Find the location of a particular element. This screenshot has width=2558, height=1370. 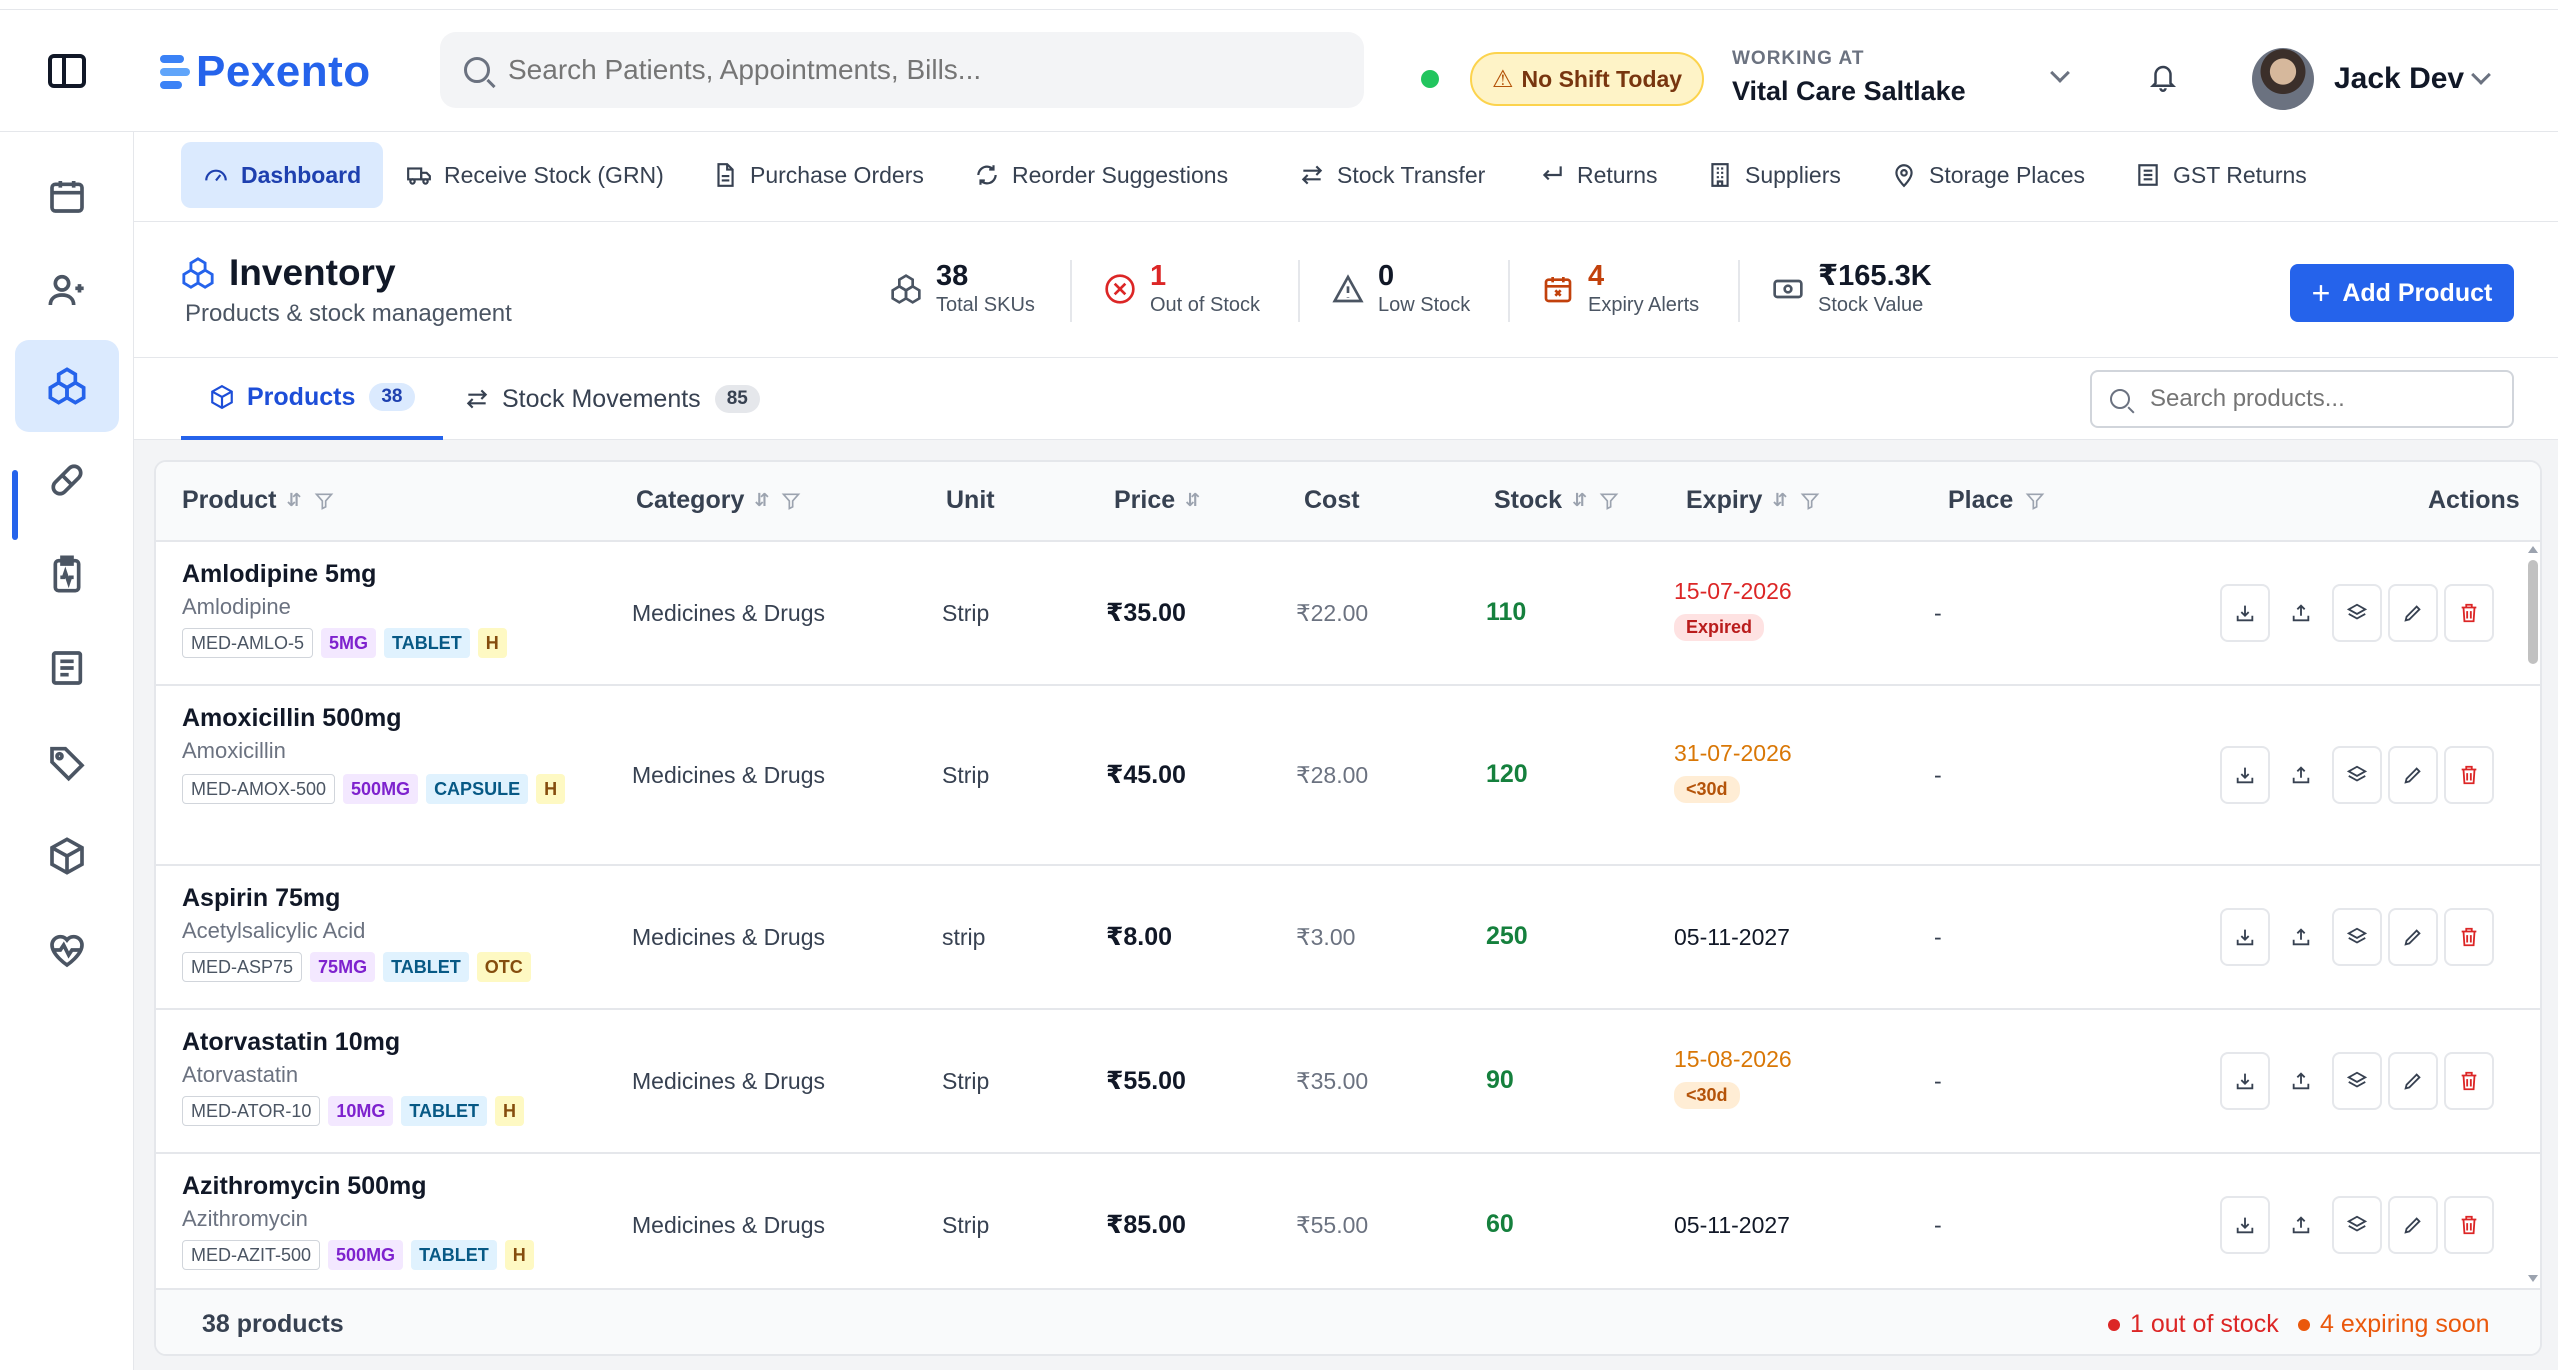

expiring-summary: 4 expiring soon is located at coordinates (2394, 1324).